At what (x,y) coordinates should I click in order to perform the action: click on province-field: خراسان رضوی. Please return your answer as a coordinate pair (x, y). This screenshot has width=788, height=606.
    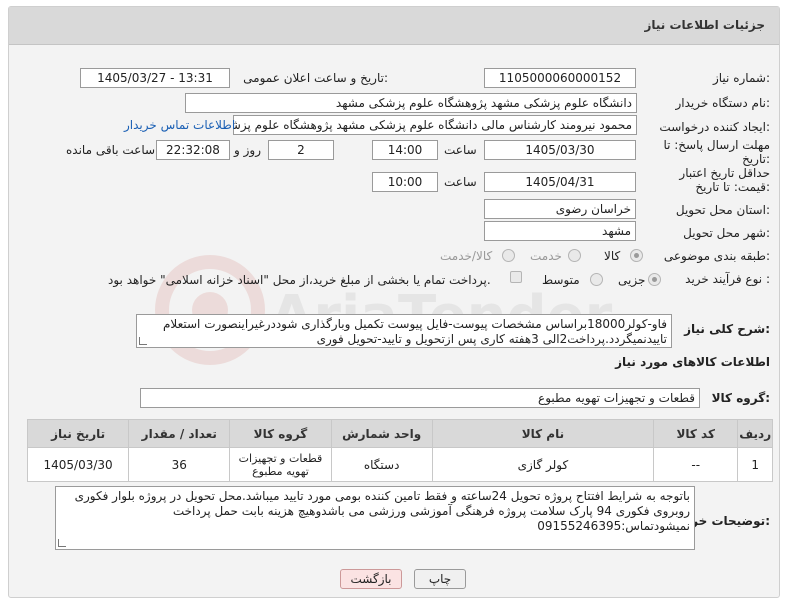
    Looking at the image, I should click on (560, 209).